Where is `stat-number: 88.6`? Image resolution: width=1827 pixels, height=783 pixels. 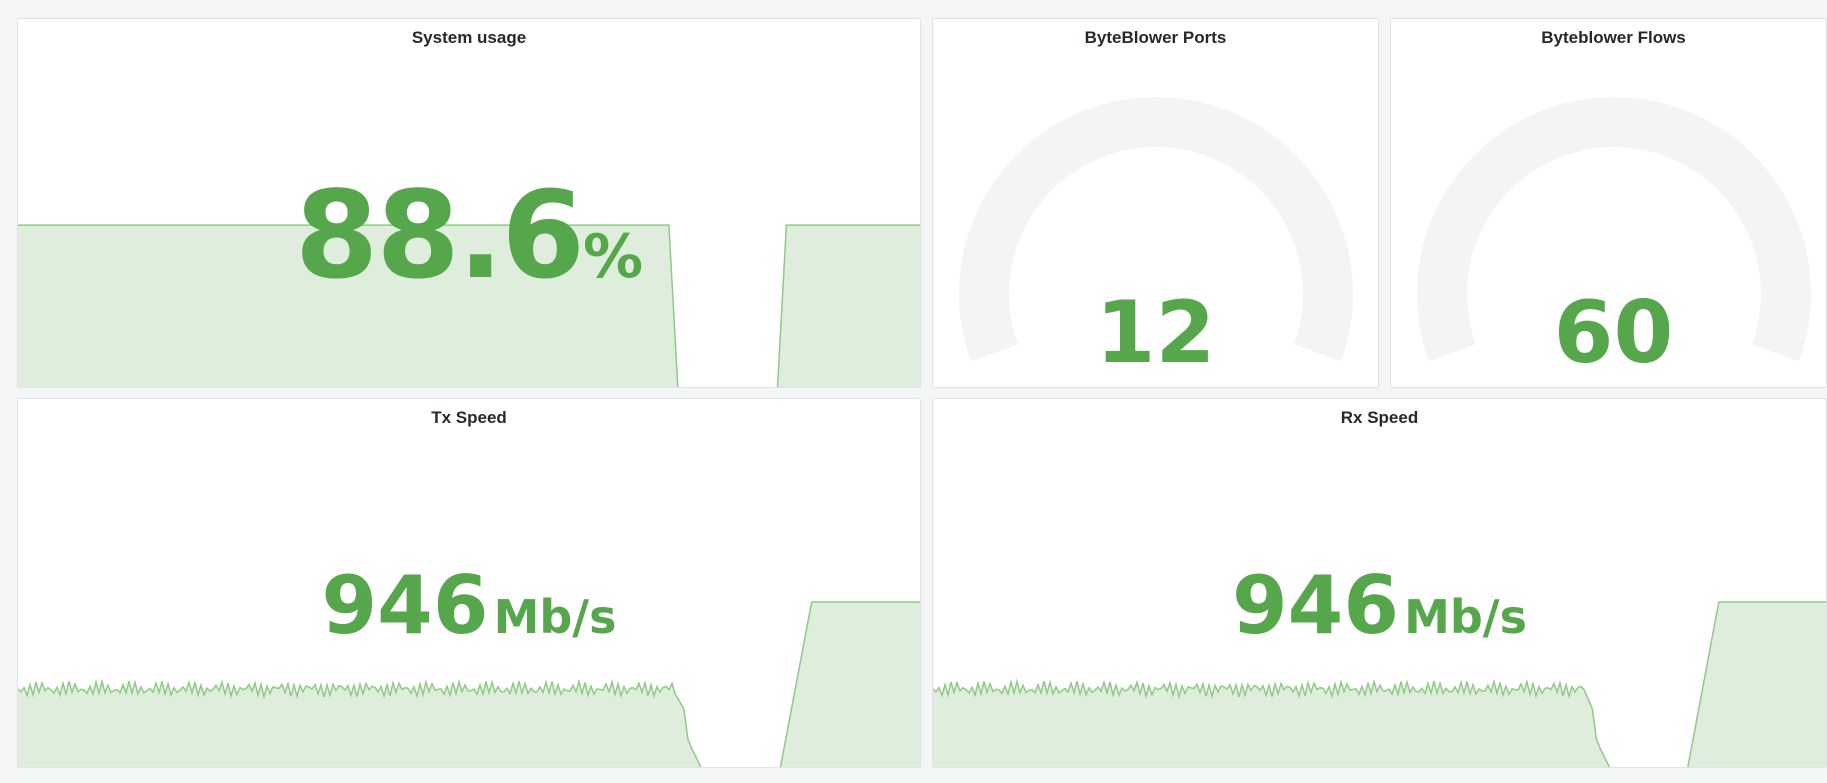 stat-number: 88.6 is located at coordinates (439, 236).